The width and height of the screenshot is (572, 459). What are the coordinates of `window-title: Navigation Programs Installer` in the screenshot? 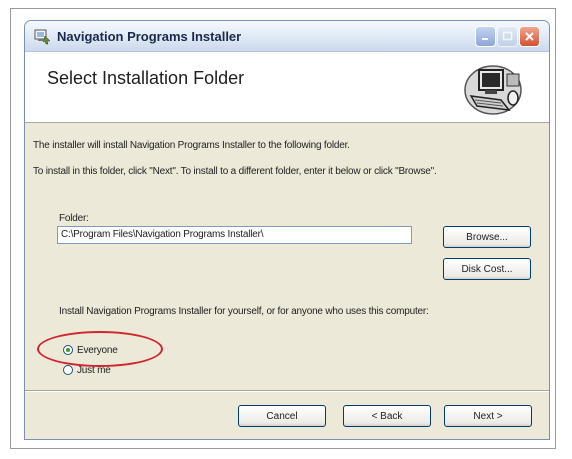 It's located at (149, 36).